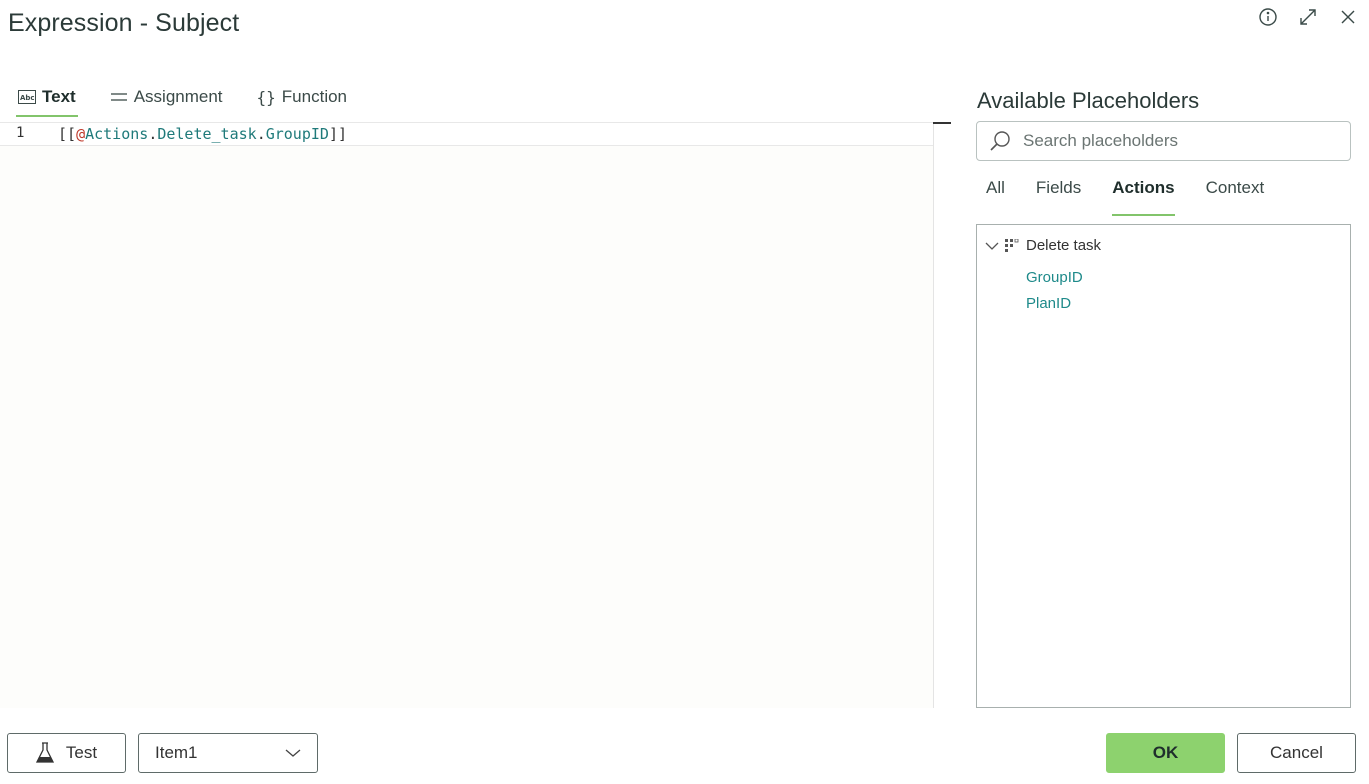 Image resolution: width=1369 pixels, height=784 pixels. I want to click on tab-fields: Fields, so click(1058, 194).